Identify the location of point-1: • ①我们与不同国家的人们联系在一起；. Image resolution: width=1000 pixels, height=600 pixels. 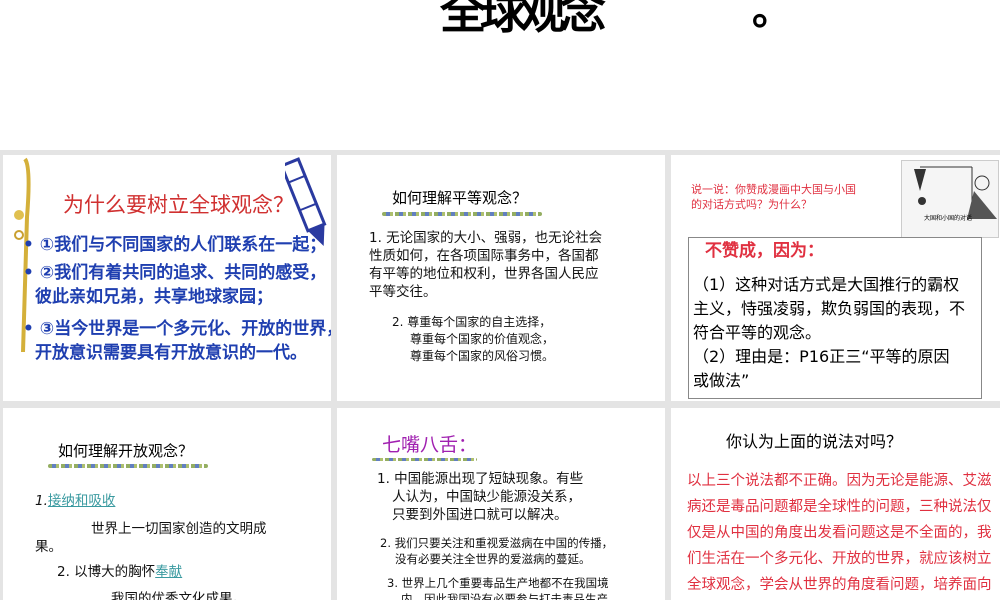
(175, 245).